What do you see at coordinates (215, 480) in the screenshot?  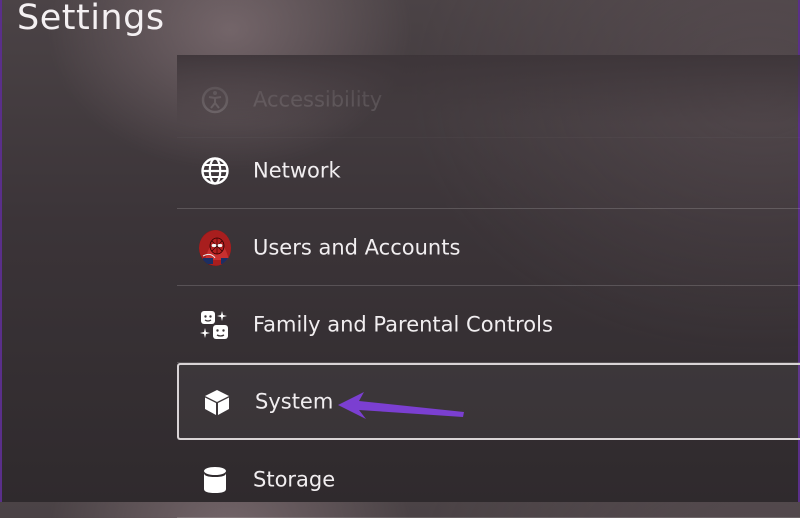 I see `database-icon` at bounding box center [215, 480].